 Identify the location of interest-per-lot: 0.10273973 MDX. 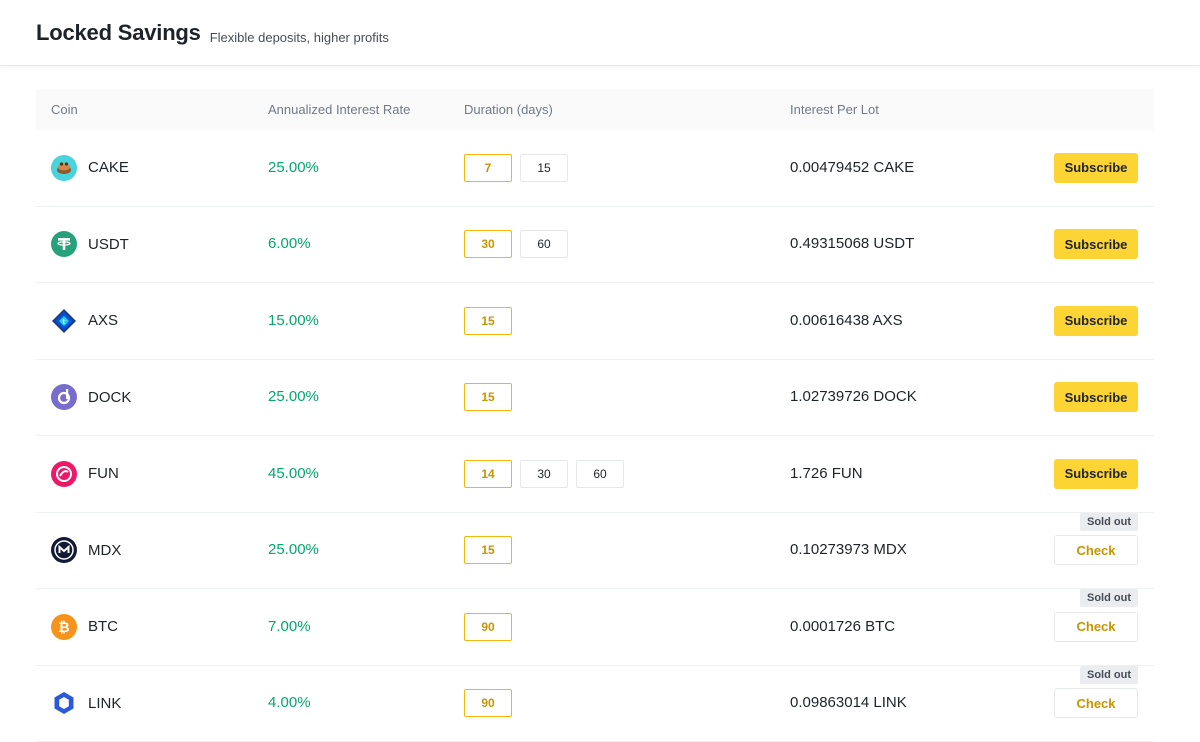
(848, 549).